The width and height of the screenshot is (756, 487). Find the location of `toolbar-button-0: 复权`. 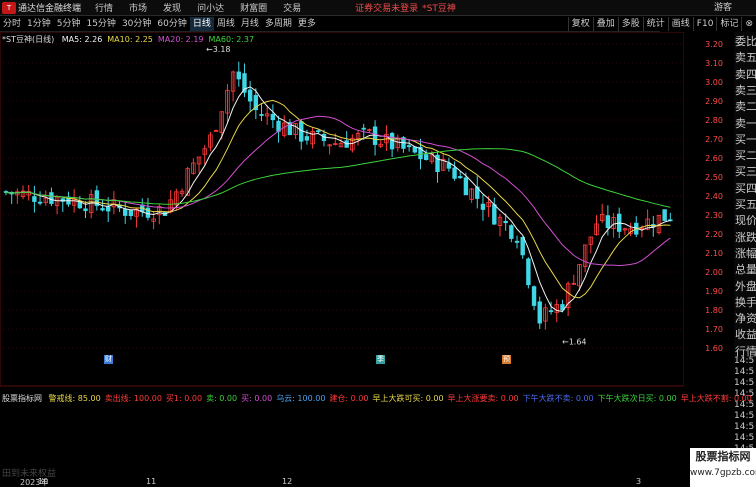

toolbar-button-0: 复权 is located at coordinates (580, 24).